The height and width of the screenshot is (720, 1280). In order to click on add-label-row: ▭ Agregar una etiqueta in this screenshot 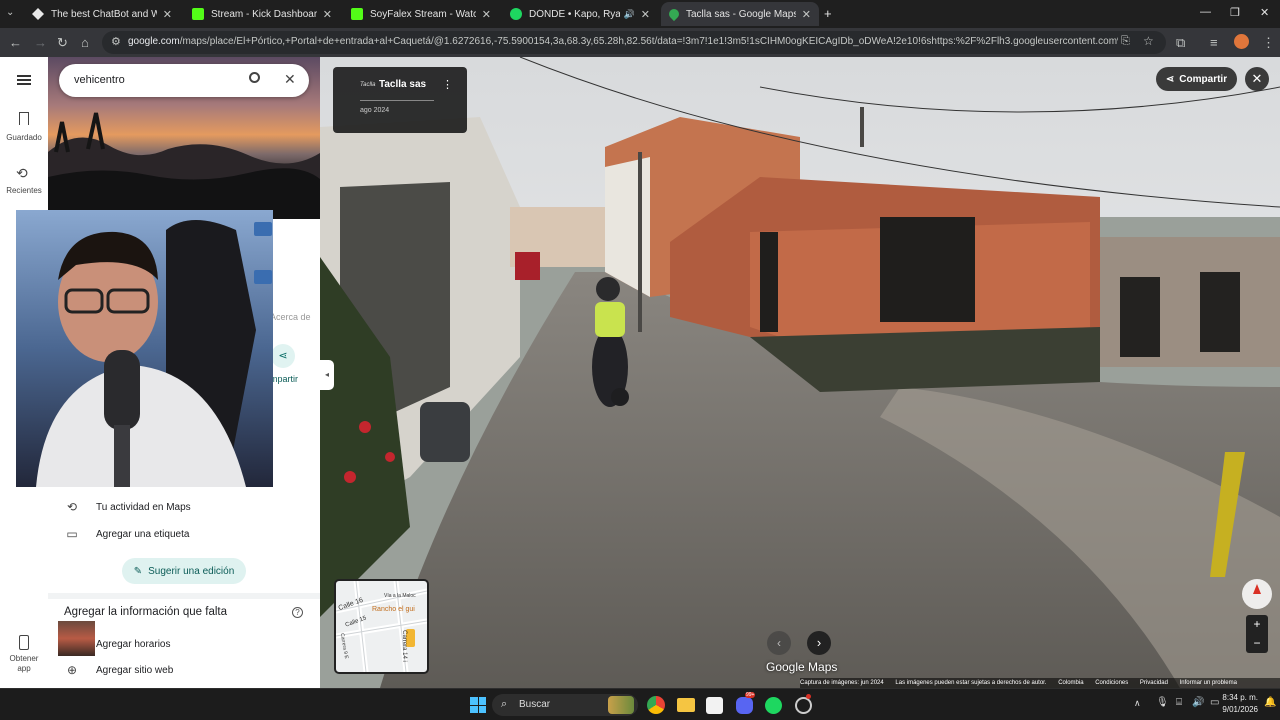, I will do `click(126, 534)`.